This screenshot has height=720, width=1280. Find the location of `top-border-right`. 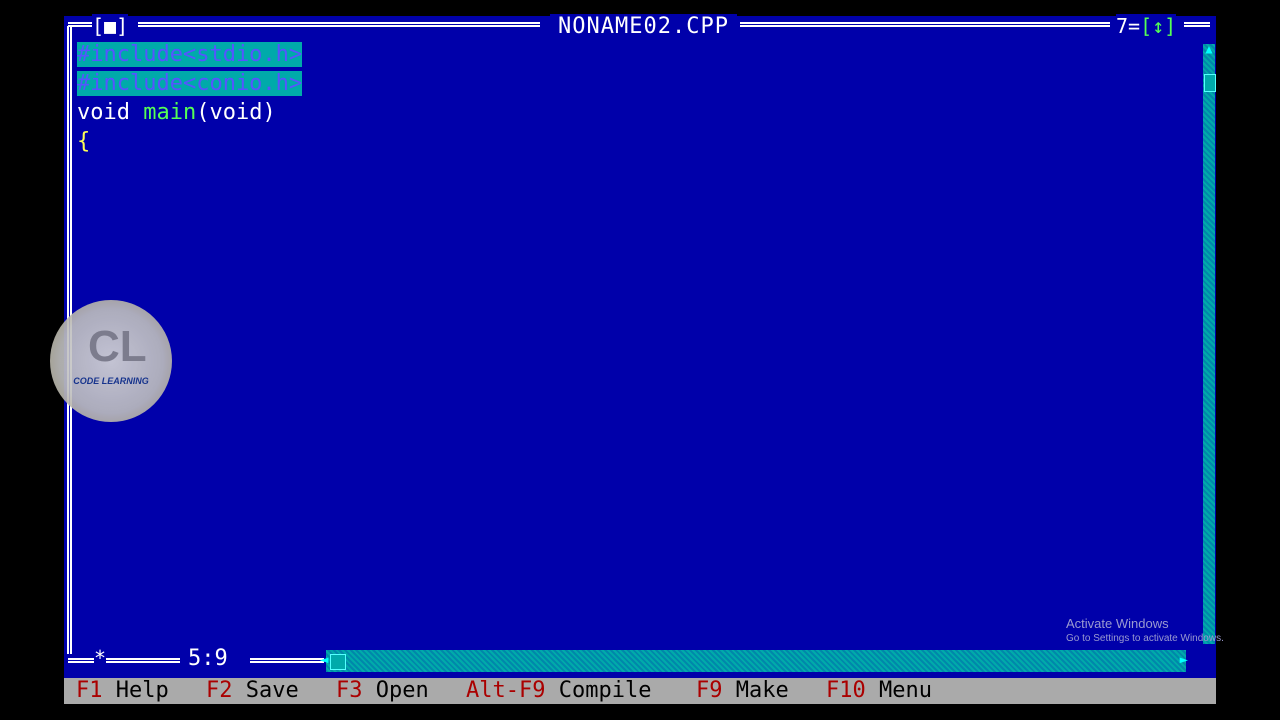

top-border-right is located at coordinates (1197, 24).